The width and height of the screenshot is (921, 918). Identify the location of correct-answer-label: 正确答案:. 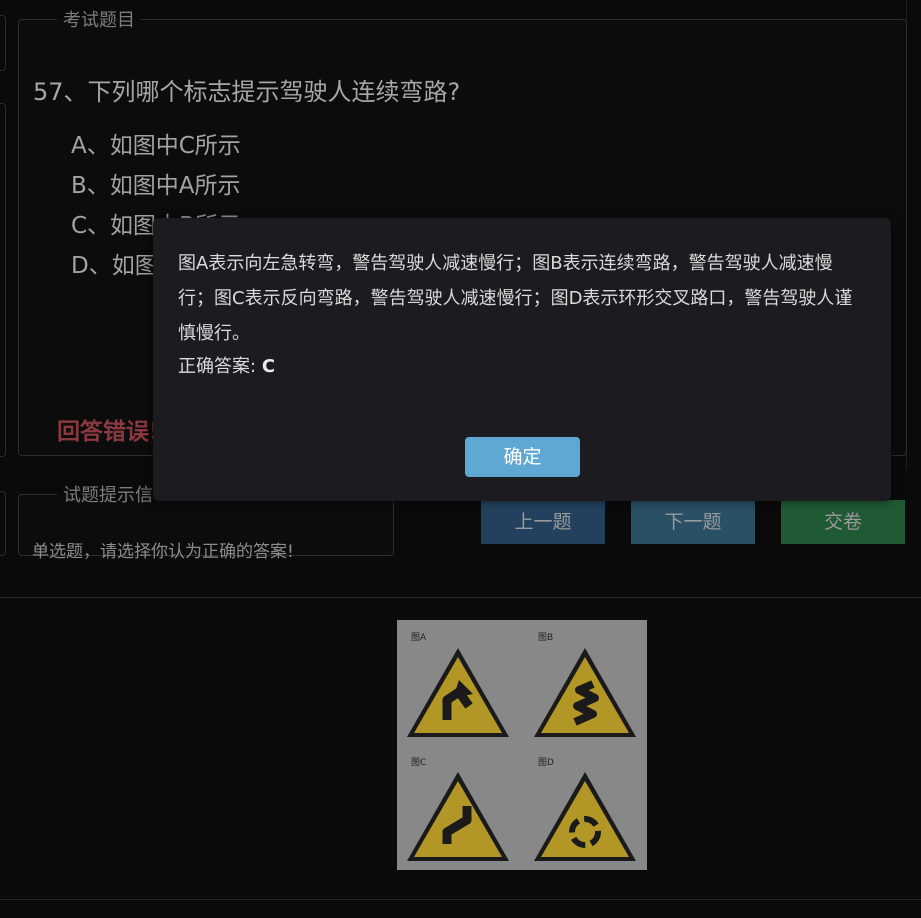
(217, 366).